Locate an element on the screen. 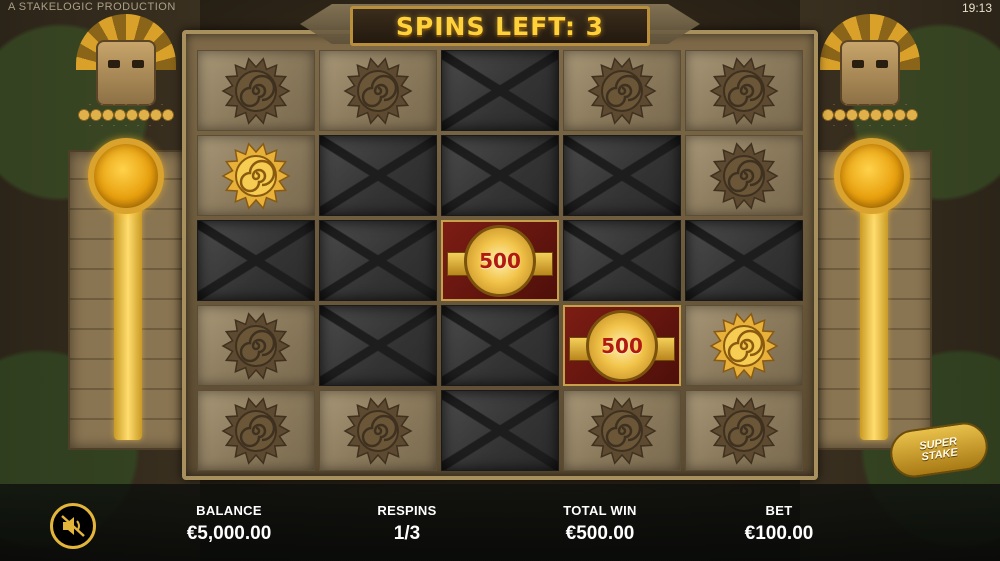  clock: 19:13 is located at coordinates (976, 8).